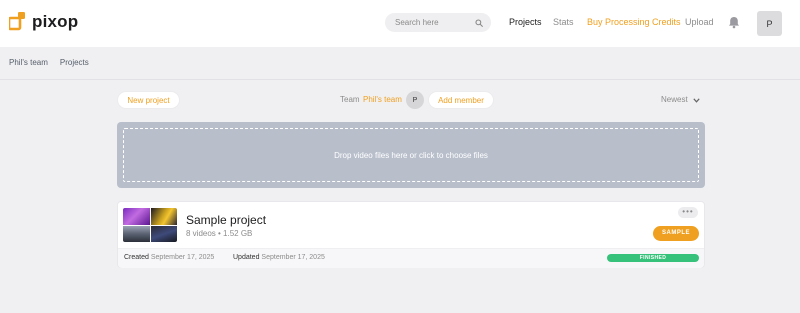  What do you see at coordinates (653, 258) in the screenshot?
I see `status-badge: FINISHED` at bounding box center [653, 258].